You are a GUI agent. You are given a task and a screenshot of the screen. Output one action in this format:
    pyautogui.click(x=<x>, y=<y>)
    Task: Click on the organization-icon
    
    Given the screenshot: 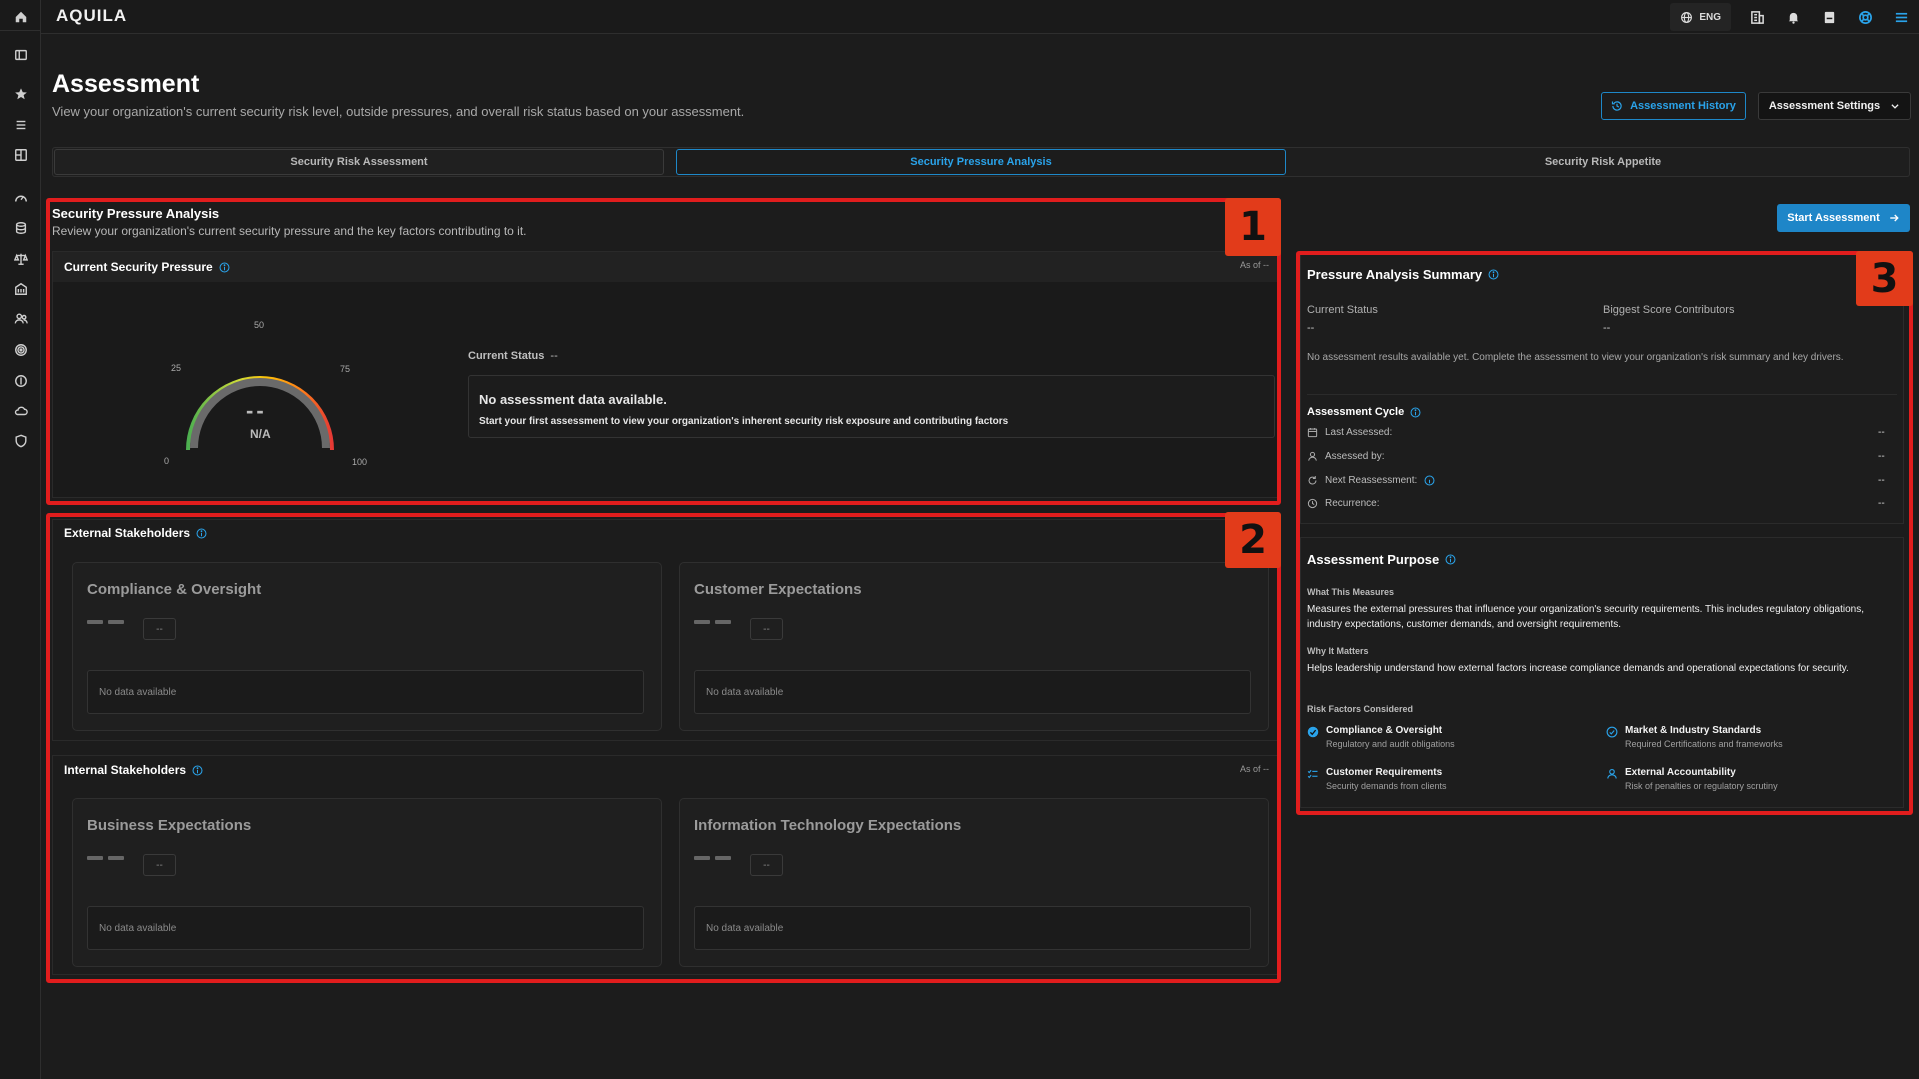 What is the action you would take?
    pyautogui.click(x=1757, y=17)
    